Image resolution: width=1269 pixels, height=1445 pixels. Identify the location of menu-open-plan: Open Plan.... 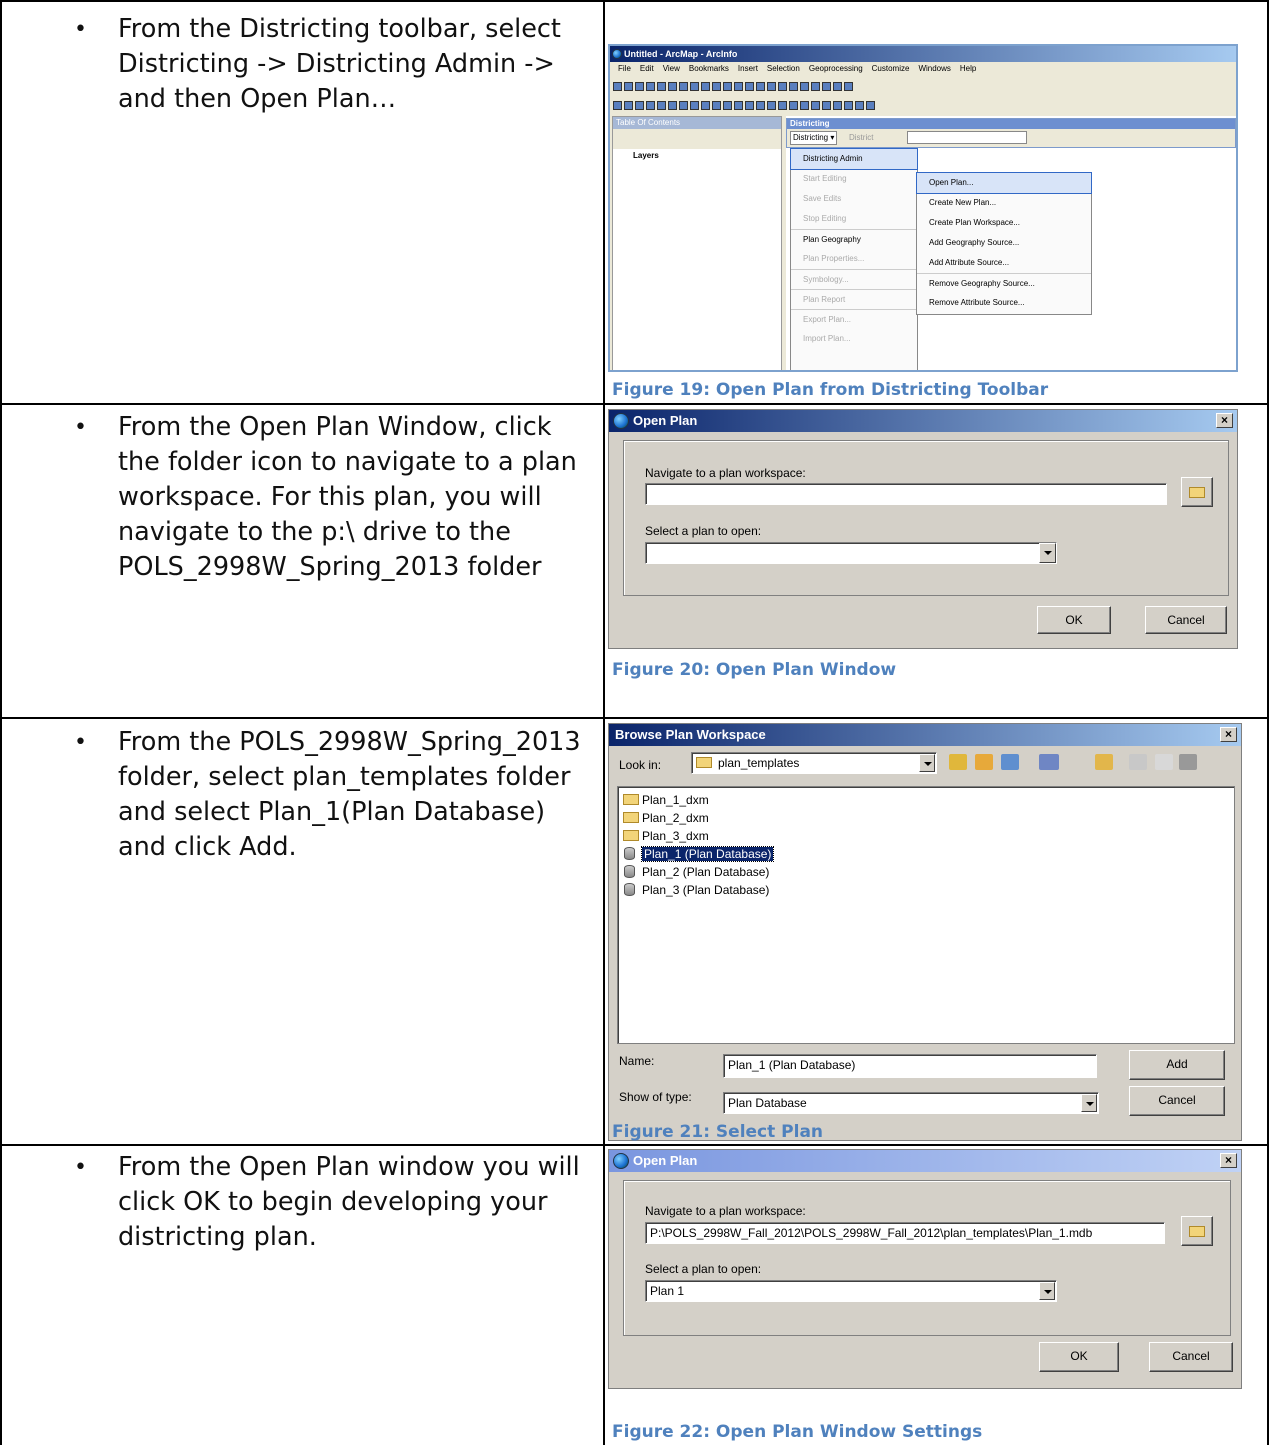
(1004, 183).